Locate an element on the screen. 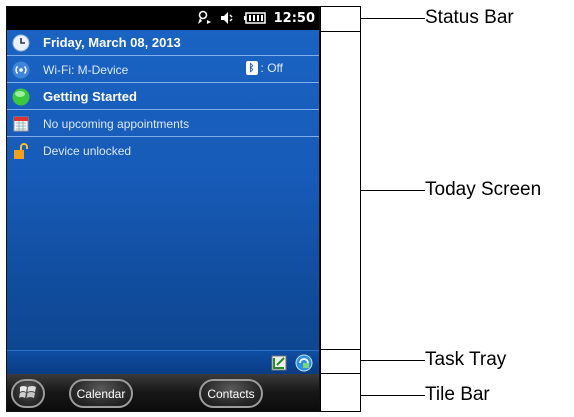 The height and width of the screenshot is (417, 574). calendar-tile-button: Calendar is located at coordinates (101, 393).